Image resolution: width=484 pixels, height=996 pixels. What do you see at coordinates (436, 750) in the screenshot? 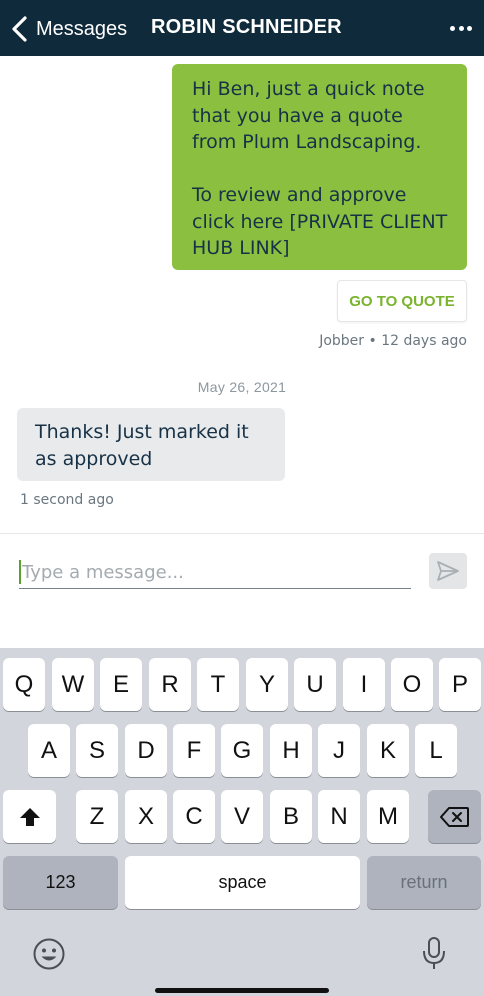
I see `key-l: L` at bounding box center [436, 750].